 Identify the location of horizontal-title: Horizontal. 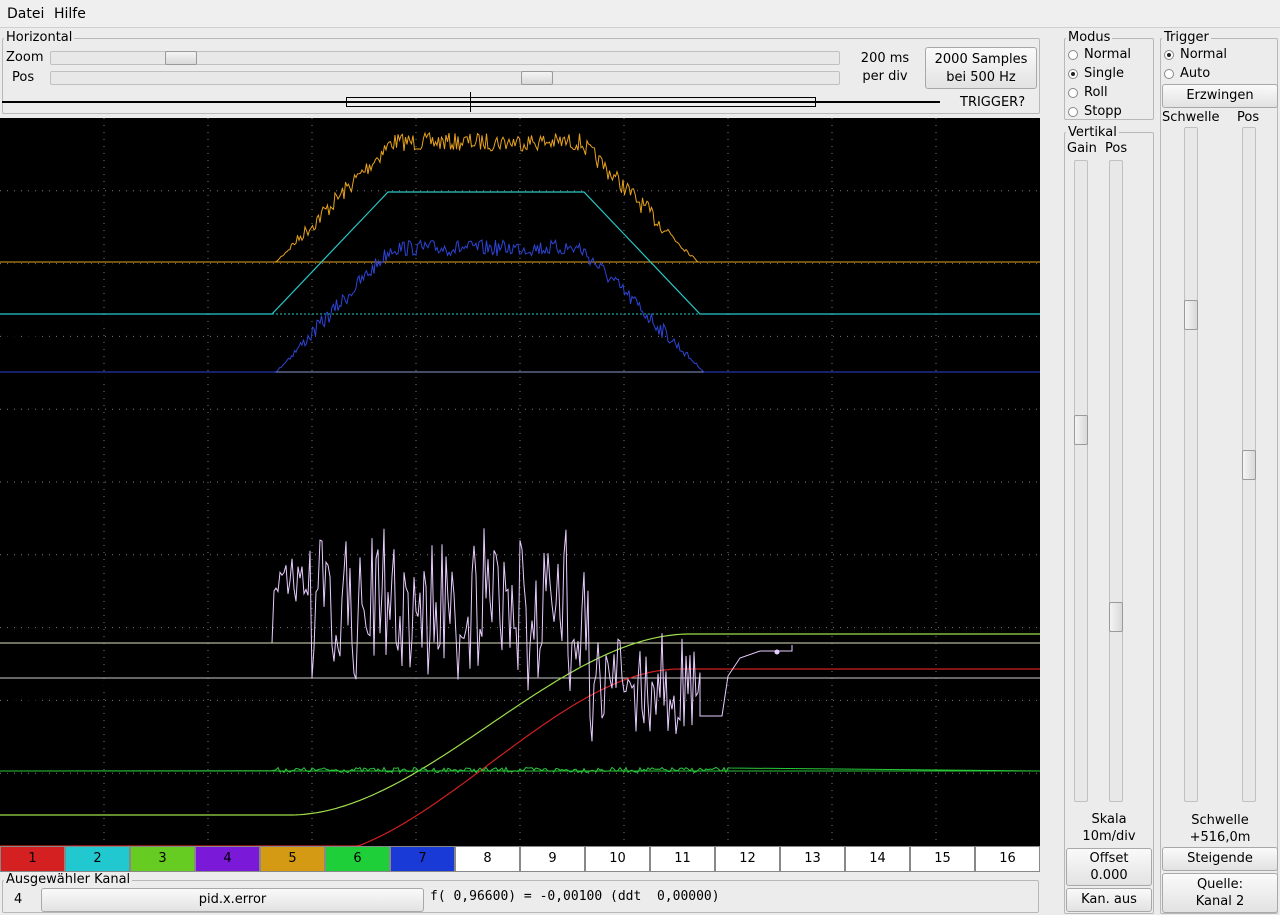
(39, 37).